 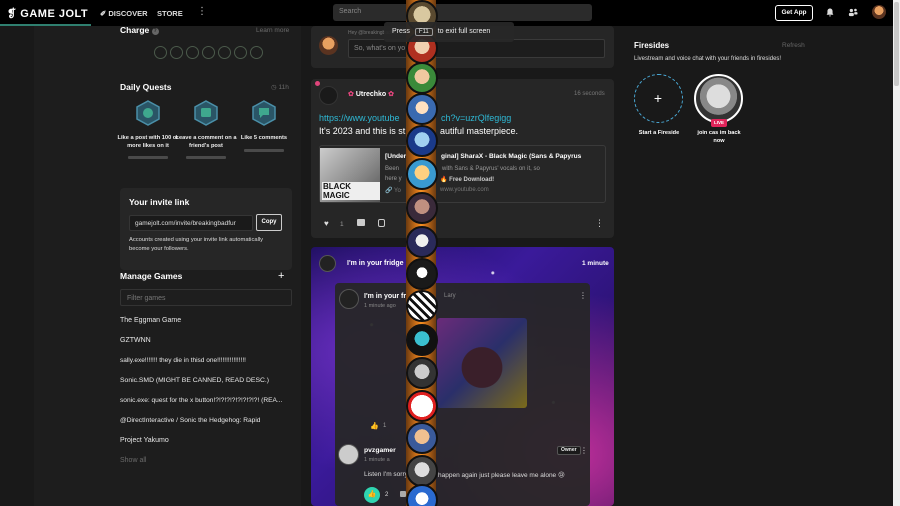 What do you see at coordinates (561, 475) in the screenshot?
I see `crying-emoji-icon: 😢` at bounding box center [561, 475].